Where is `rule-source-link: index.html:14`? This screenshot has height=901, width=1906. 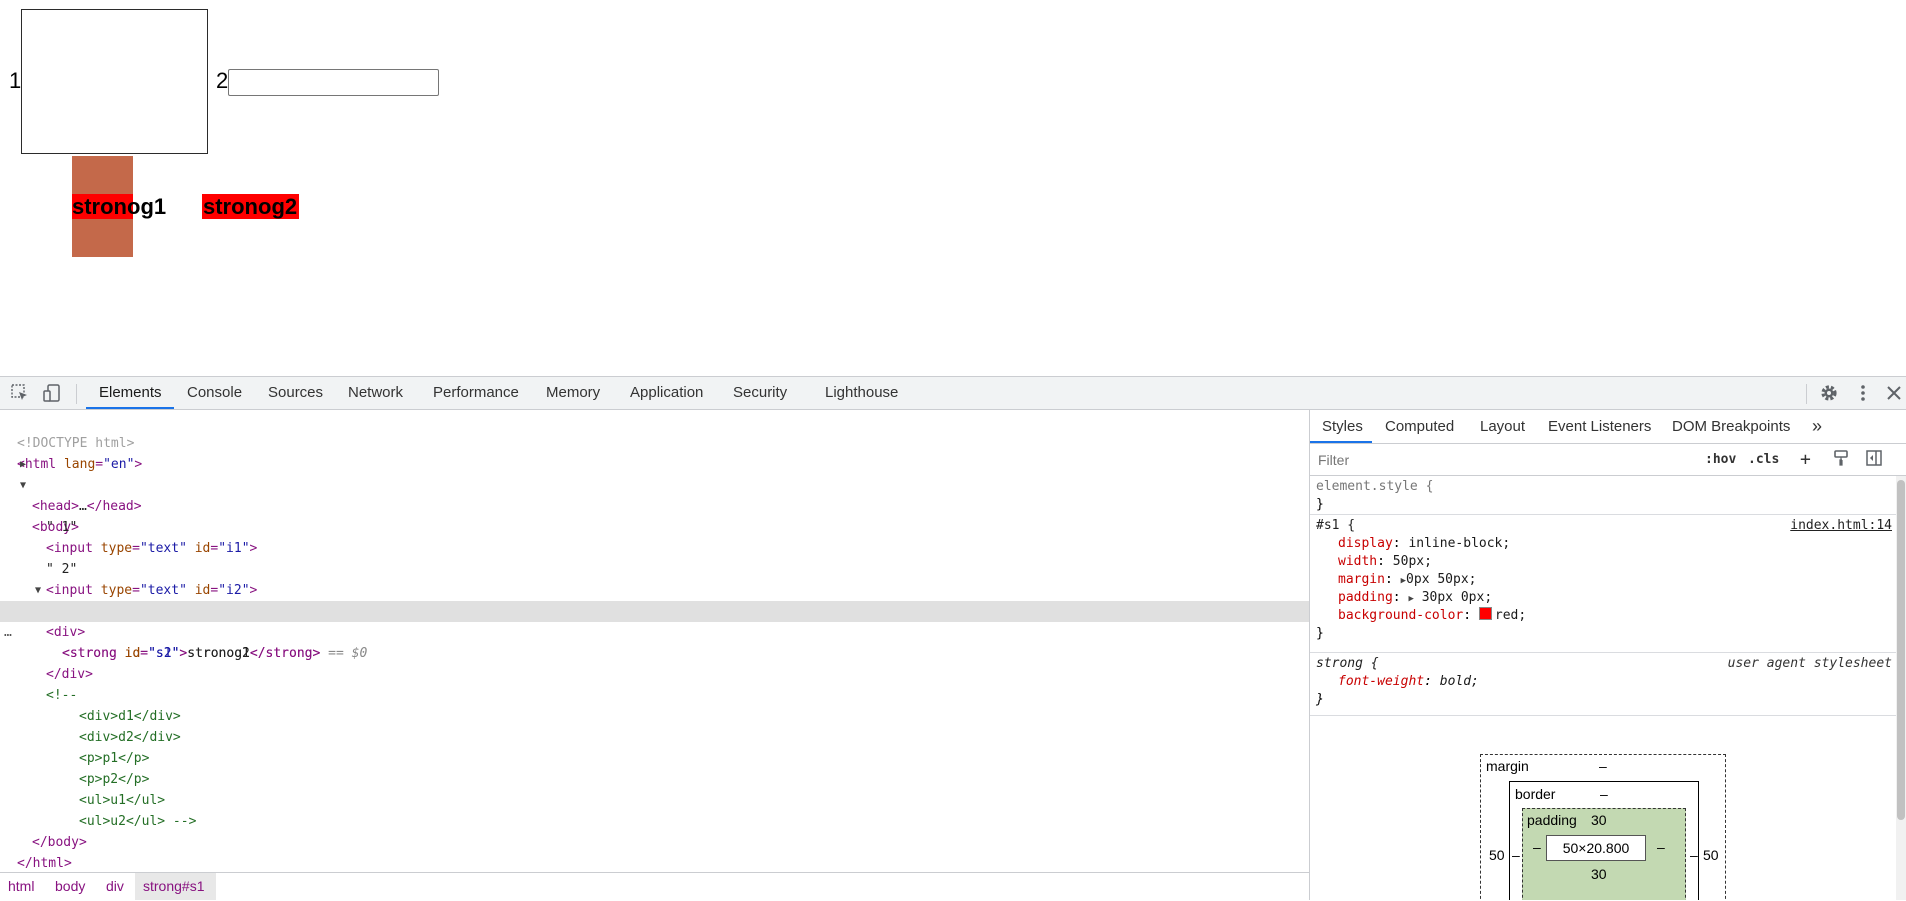
rule-source-link: index.html:14 is located at coordinates (1841, 526).